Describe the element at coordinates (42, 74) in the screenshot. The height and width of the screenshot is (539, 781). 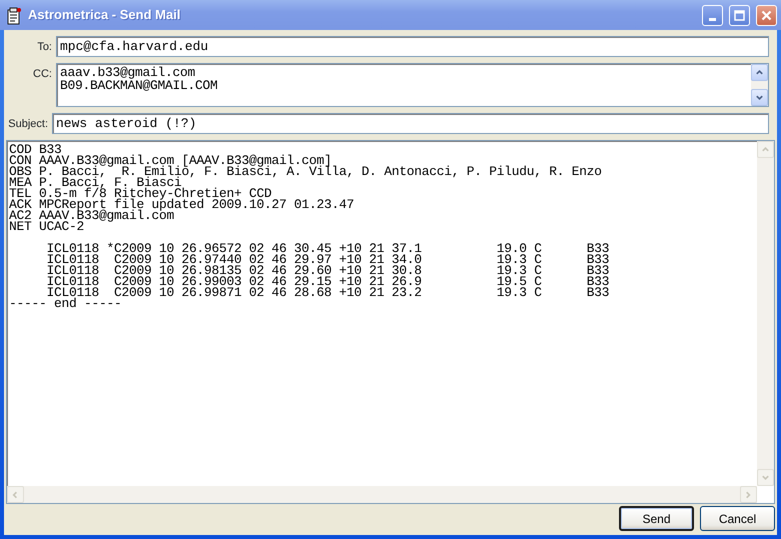
I see `field-label: CC:` at that location.